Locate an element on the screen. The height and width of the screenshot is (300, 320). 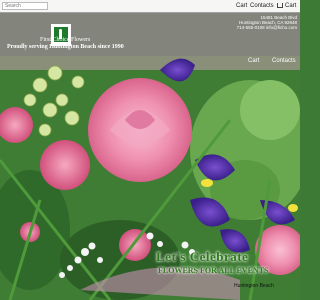
shop-name: First Choice Flowers is located at coordinates (65, 40).